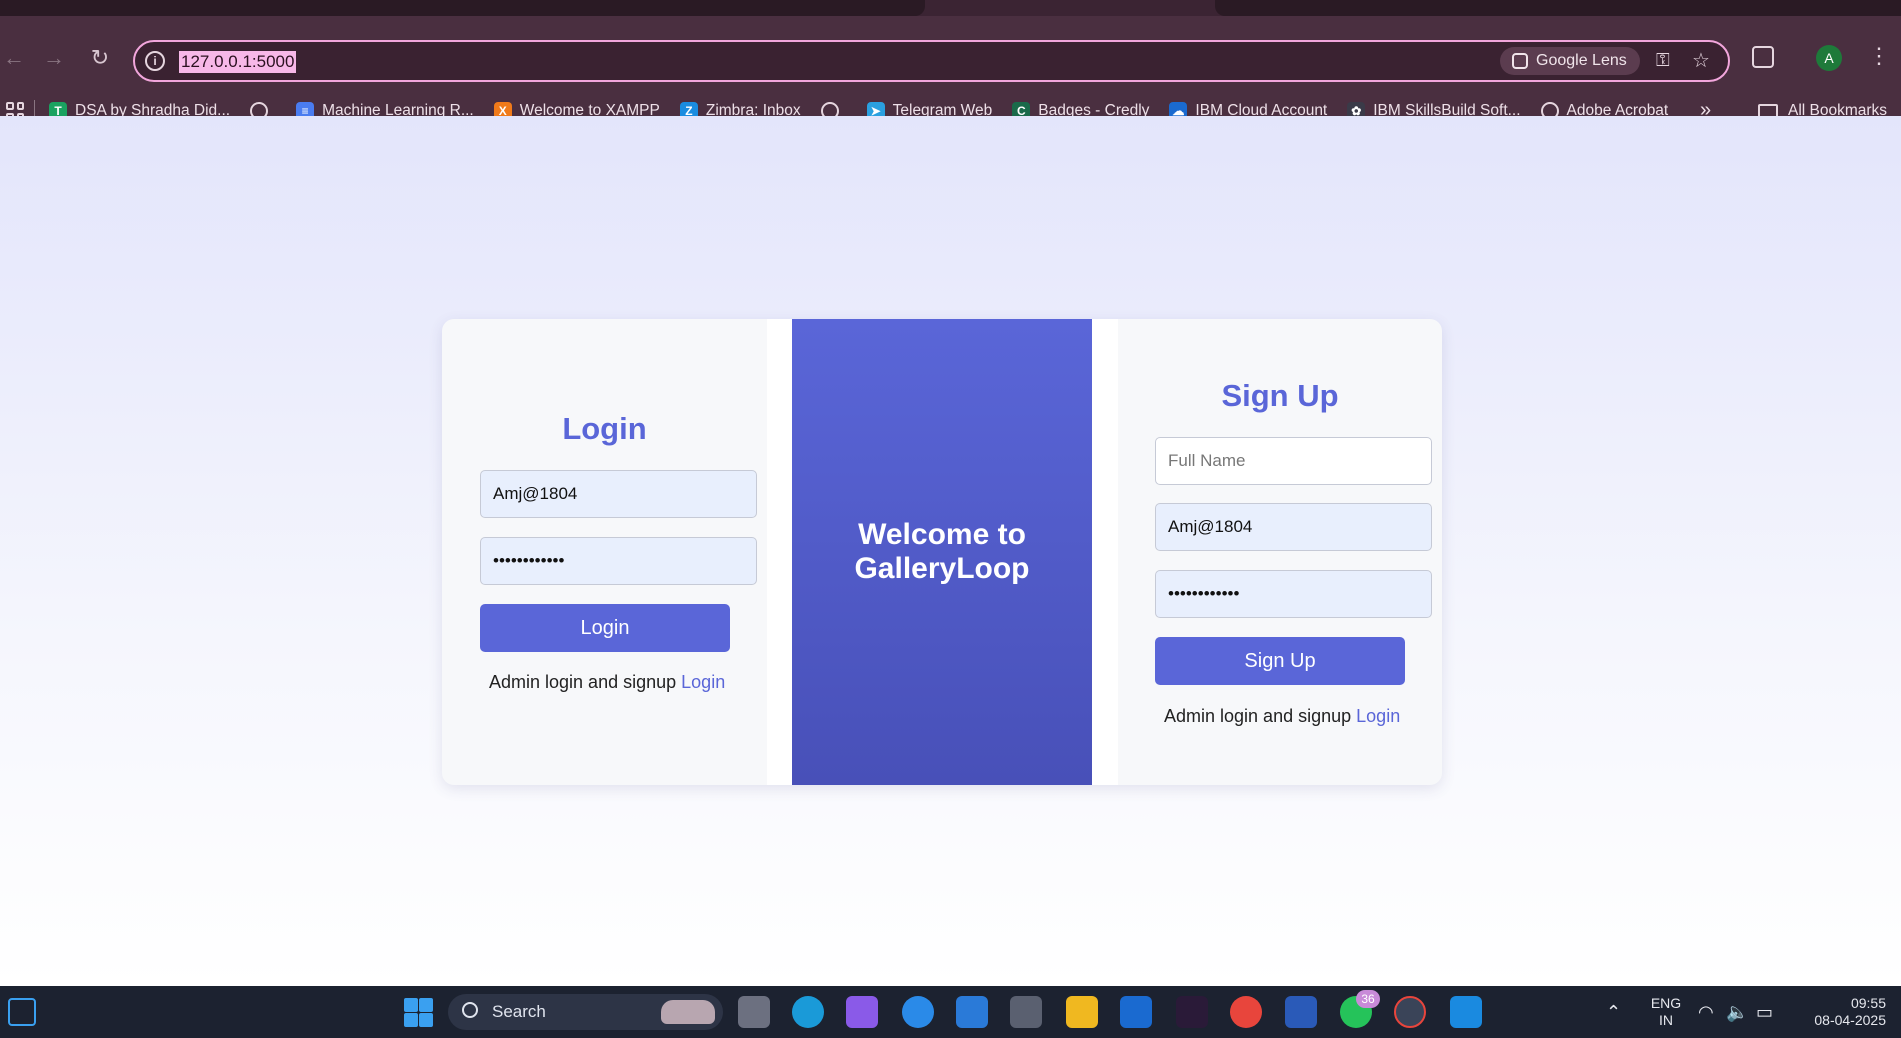 This screenshot has height=1038, width=1901. I want to click on language-line2: IN, so click(1666, 1020).